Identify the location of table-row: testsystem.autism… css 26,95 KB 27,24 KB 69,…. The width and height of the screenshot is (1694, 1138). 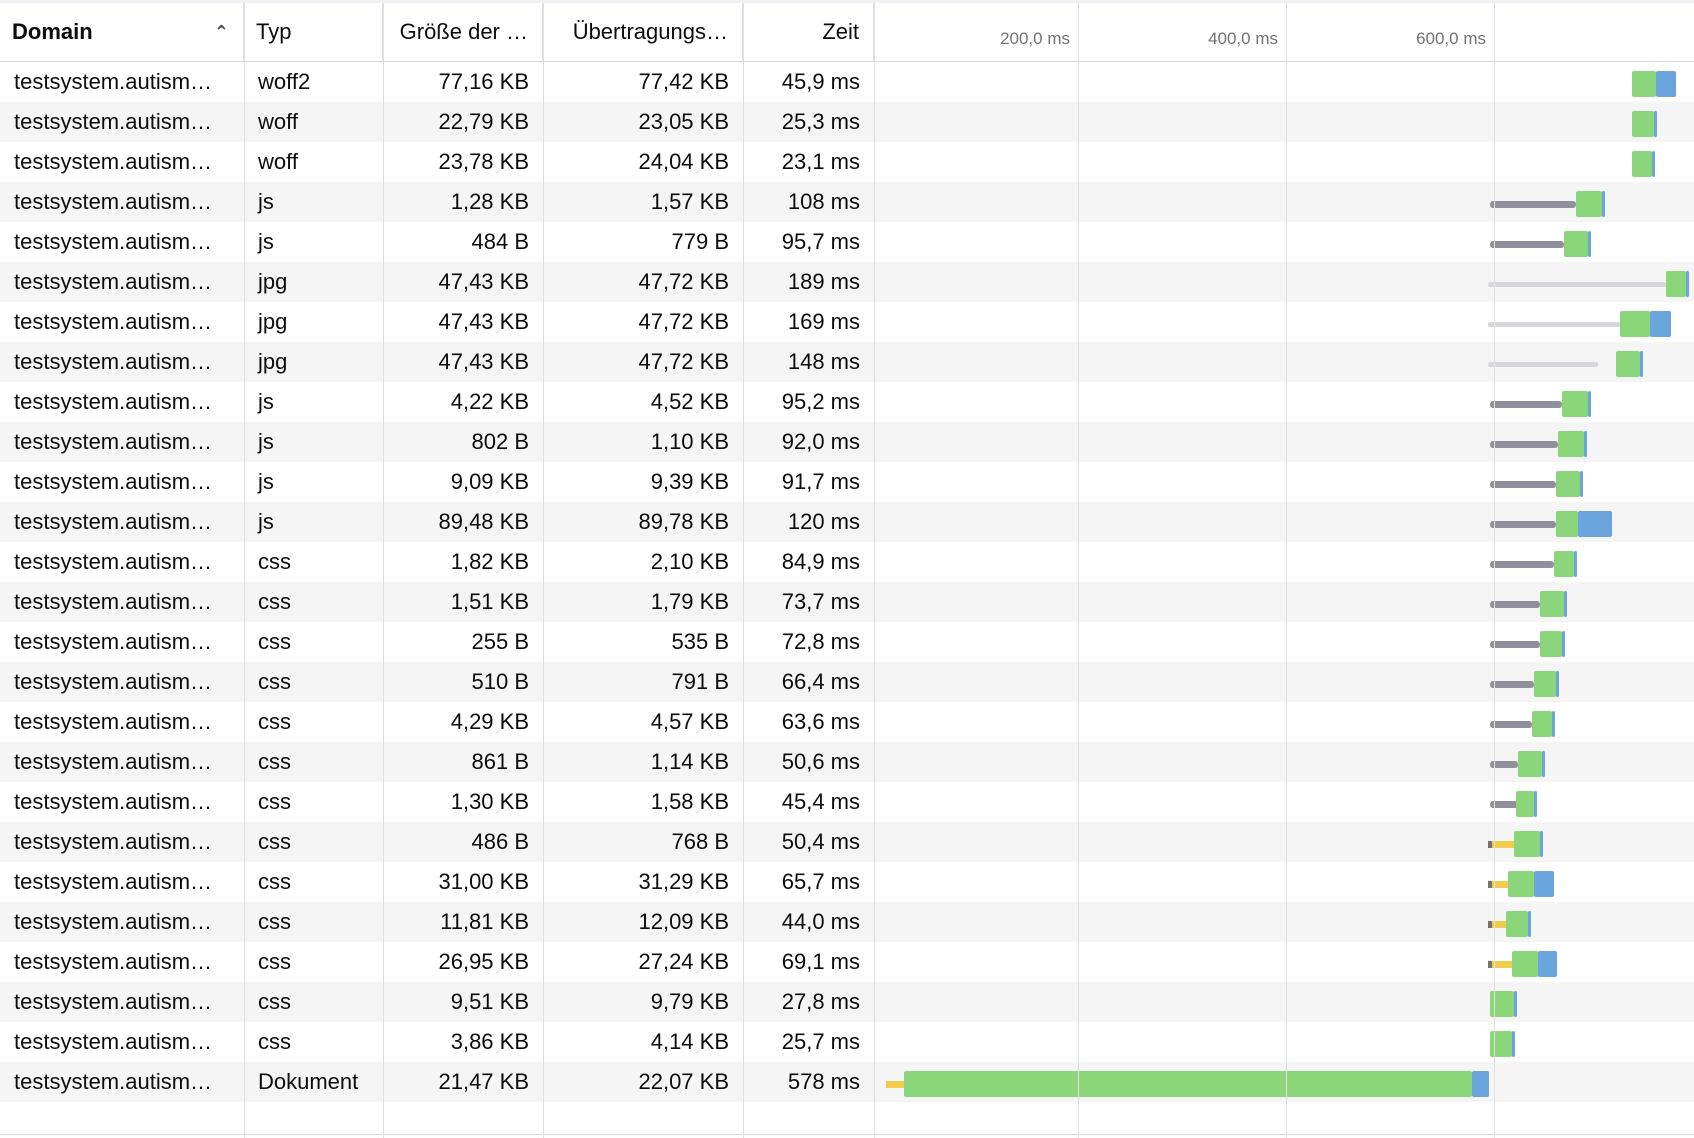
(847, 962).